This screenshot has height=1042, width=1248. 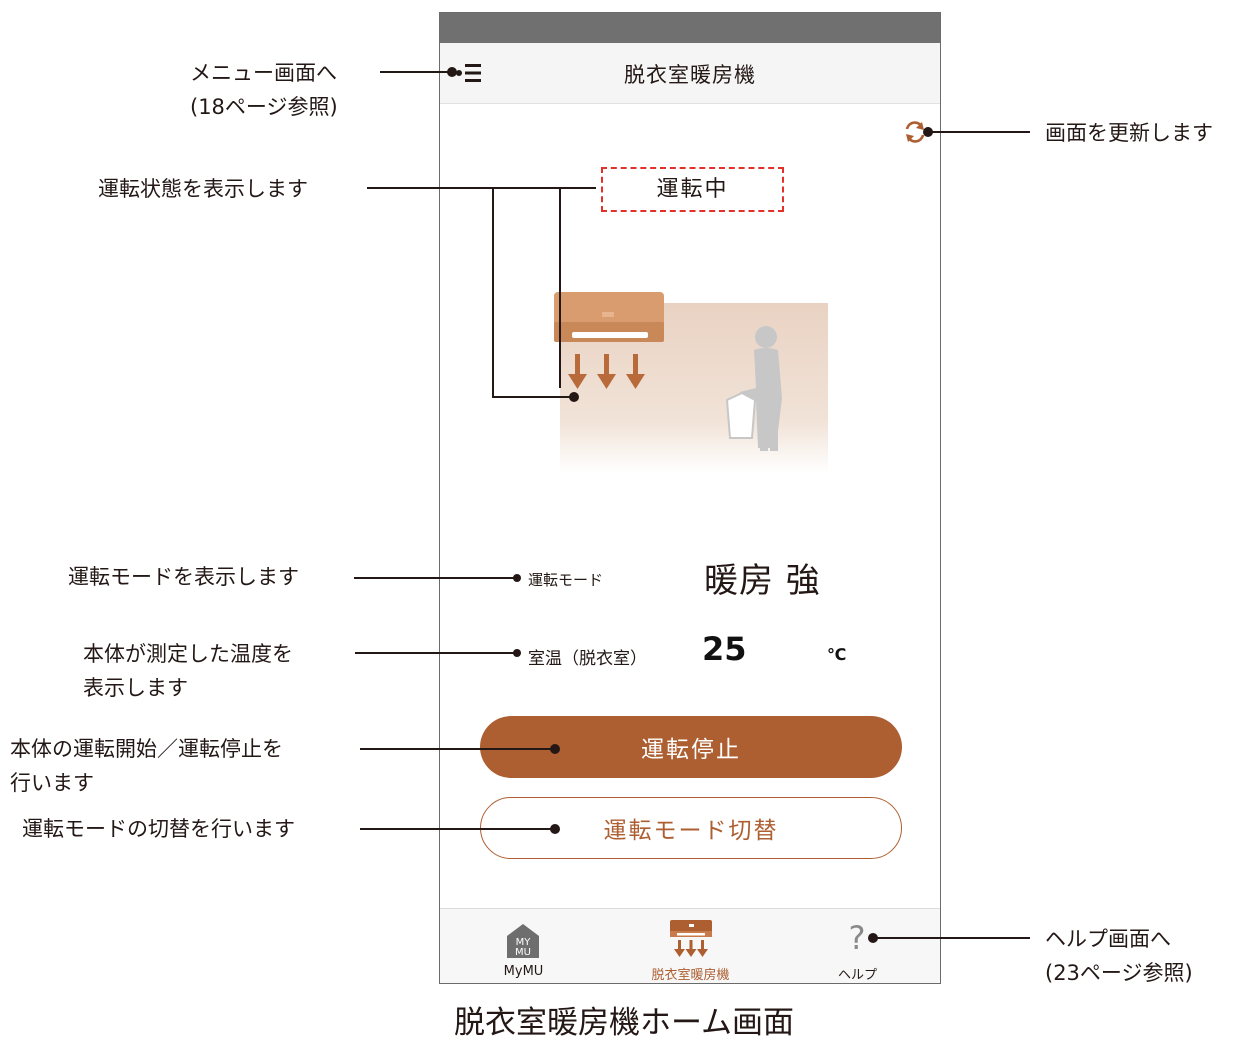 What do you see at coordinates (690, 28) in the screenshot?
I see `status-bar` at bounding box center [690, 28].